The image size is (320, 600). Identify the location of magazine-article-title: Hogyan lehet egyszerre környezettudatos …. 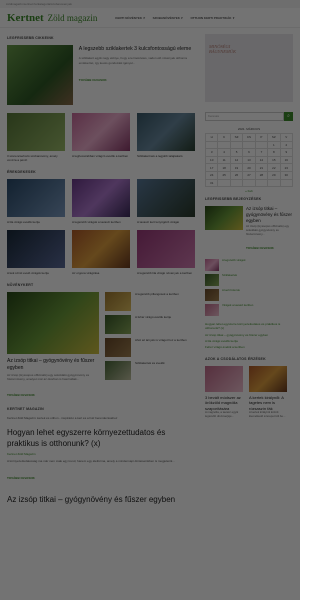
(102, 438).